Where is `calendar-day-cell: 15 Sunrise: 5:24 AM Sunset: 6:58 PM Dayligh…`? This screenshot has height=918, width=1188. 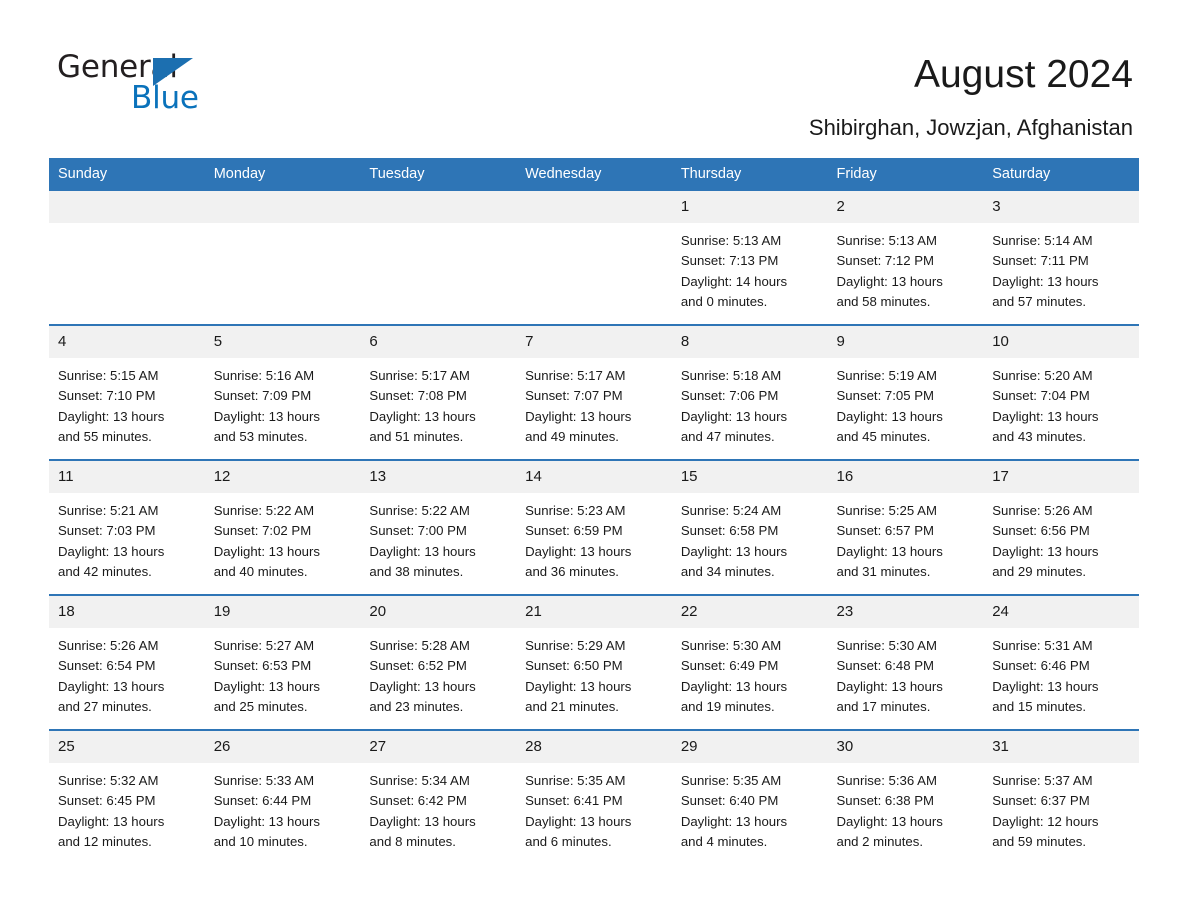
calendar-day-cell: 15 Sunrise: 5:24 AM Sunset: 6:58 PM Dayligh… is located at coordinates (749, 527).